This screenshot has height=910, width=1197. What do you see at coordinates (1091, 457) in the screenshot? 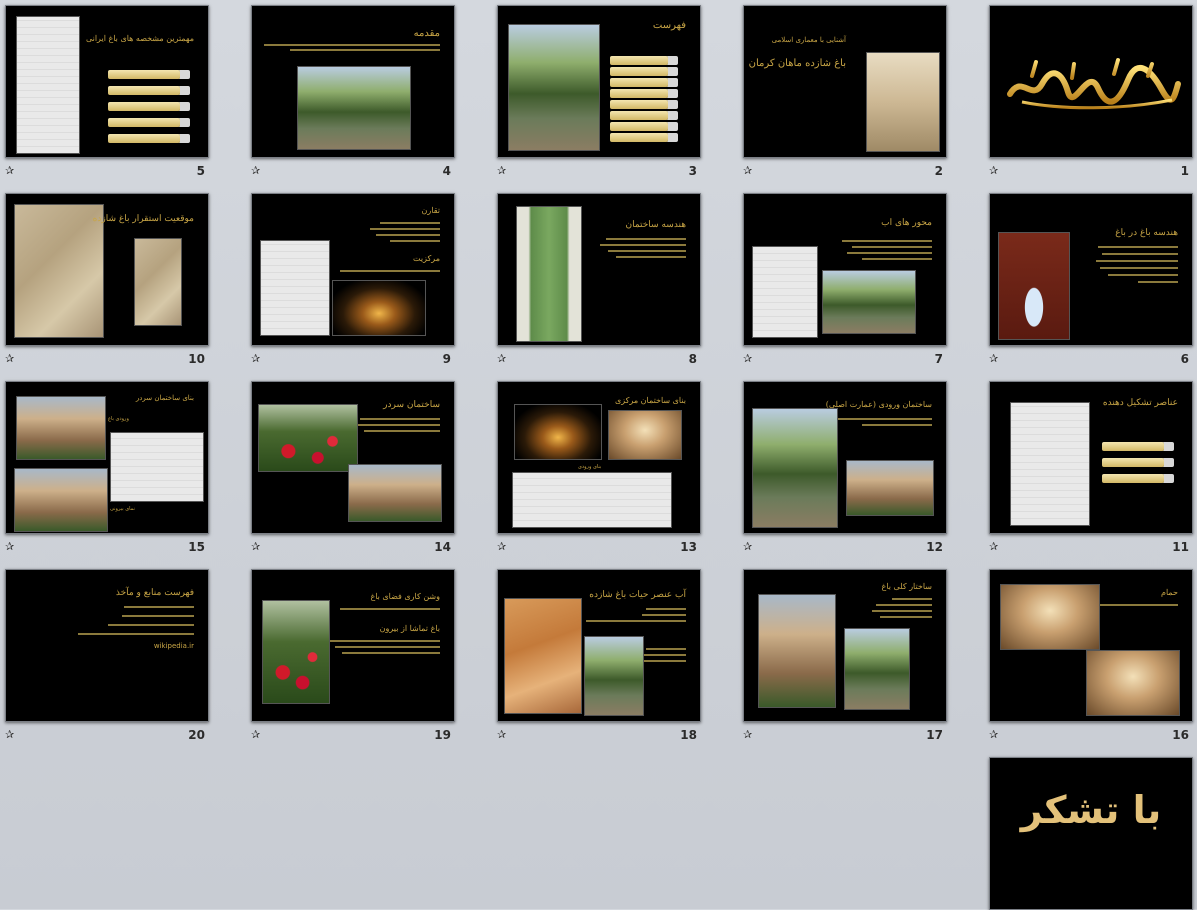
I see `slide-preview: عناصر تشکیل دهنده` at bounding box center [1091, 457].